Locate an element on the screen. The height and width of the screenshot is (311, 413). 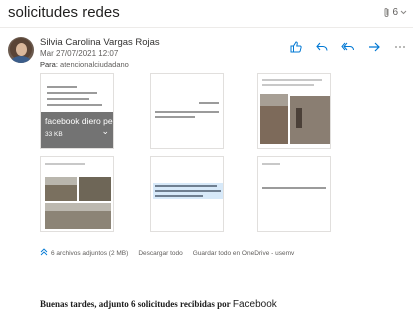
avatar is located at coordinates (21, 50).